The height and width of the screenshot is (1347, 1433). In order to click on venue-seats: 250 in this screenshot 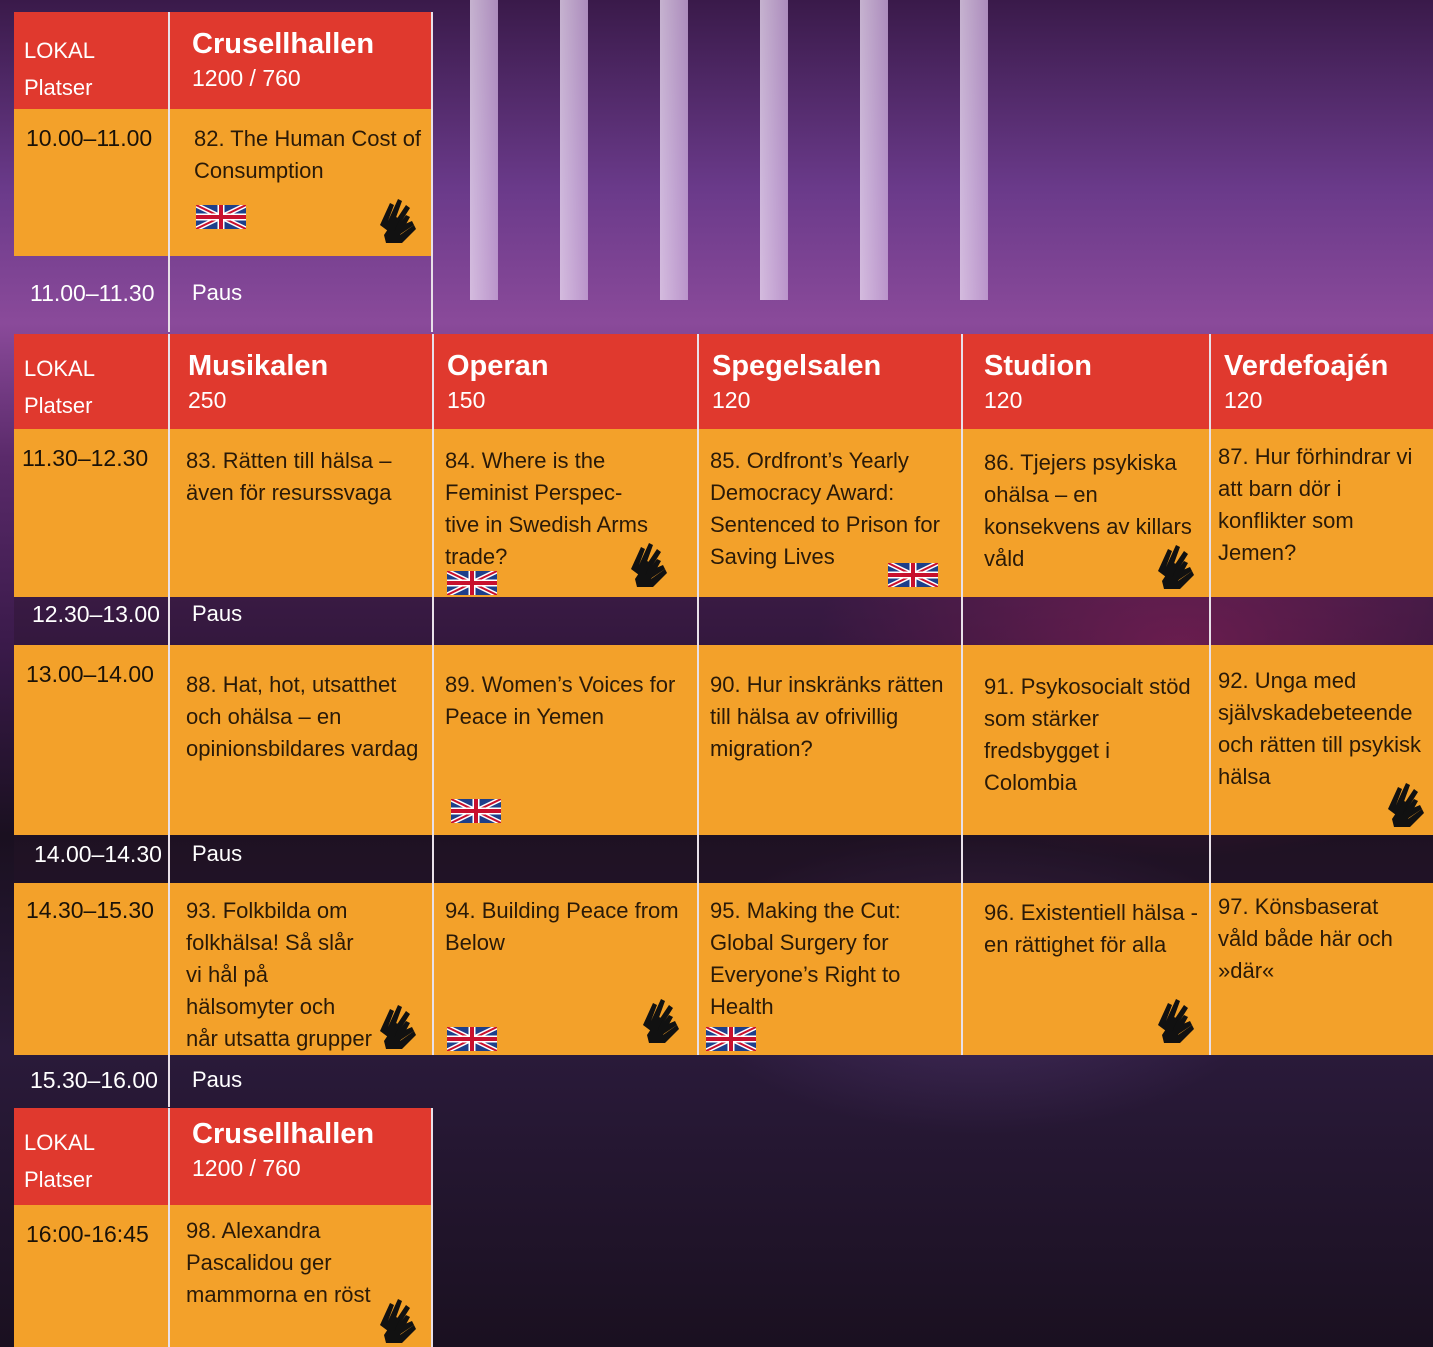, I will do `click(207, 400)`.